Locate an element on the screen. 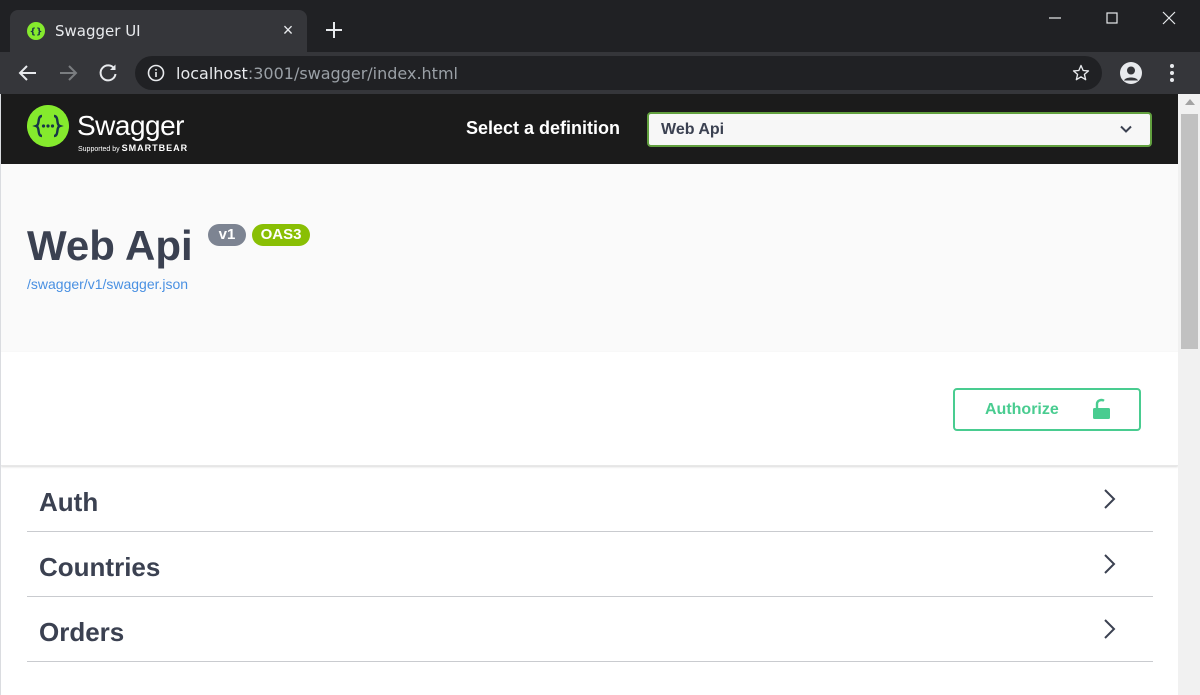 This screenshot has width=1200, height=695. swagger-tagline: Supported by SMARTBEAR is located at coordinates (133, 148).